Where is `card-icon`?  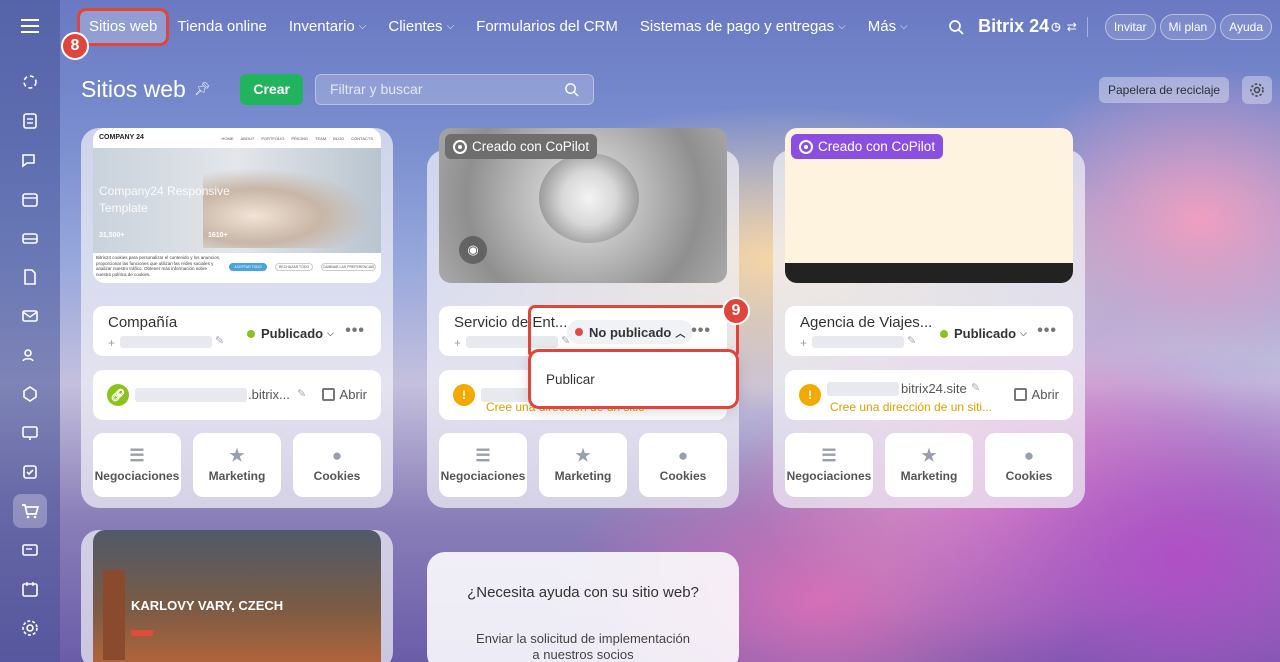 card-icon is located at coordinates (30, 550).